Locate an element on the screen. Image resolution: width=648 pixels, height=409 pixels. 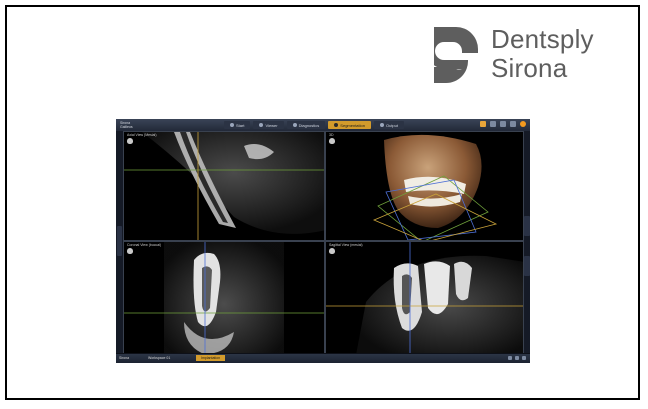
tab-diagnostics: Diagnostics is located at coordinates (306, 125).